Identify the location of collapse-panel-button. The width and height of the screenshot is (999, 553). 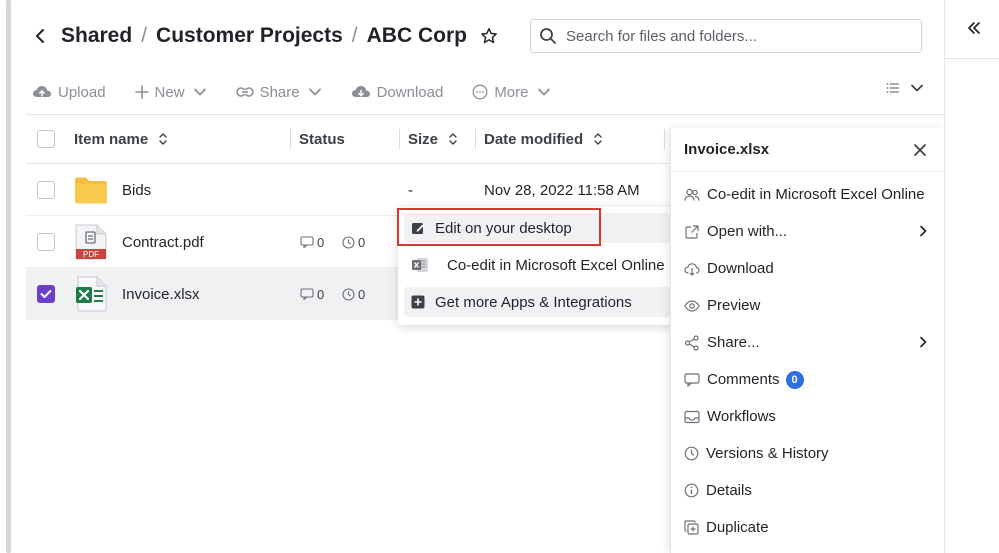
(974, 28).